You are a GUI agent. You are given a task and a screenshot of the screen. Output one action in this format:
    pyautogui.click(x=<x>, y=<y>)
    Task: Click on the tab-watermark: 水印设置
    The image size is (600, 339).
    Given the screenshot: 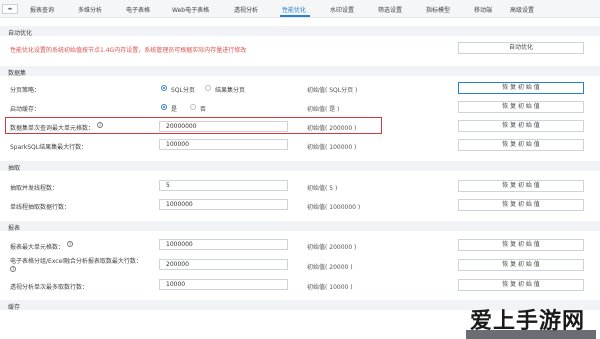 What is the action you would take?
    pyautogui.click(x=342, y=9)
    